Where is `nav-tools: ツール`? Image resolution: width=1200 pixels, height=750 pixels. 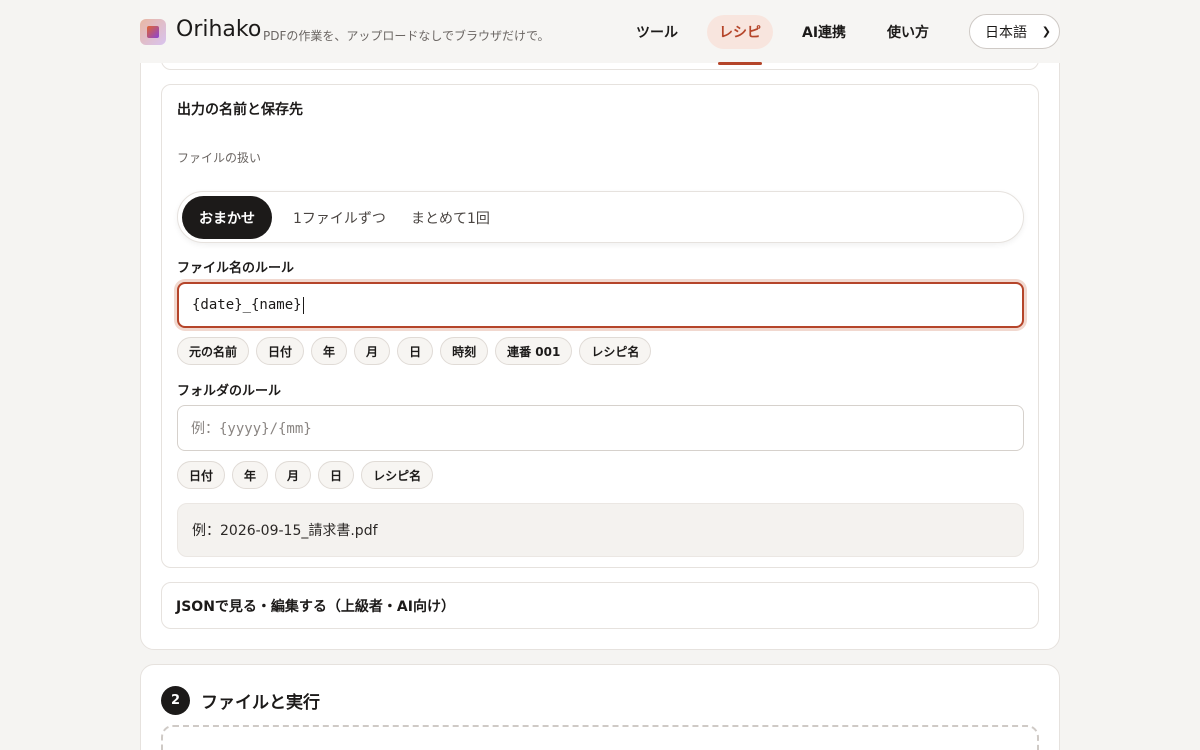
nav-tools: ツール is located at coordinates (657, 32).